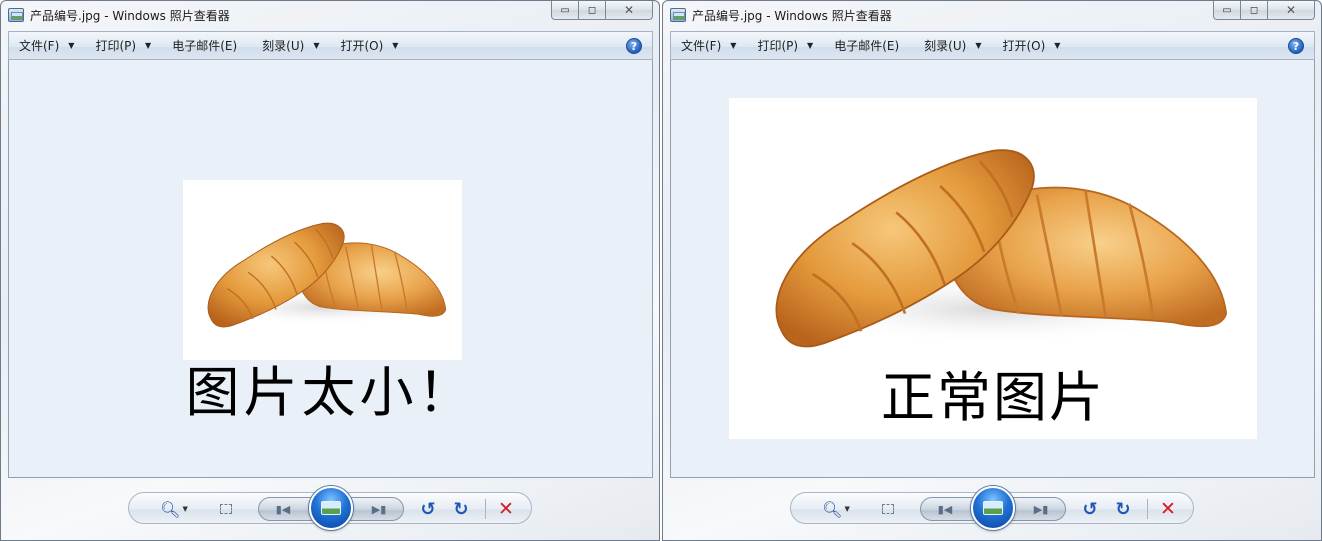 This screenshot has width=1322, height=541. What do you see at coordinates (993, 397) in the screenshot?
I see `image-caption: 正常图片` at bounding box center [993, 397].